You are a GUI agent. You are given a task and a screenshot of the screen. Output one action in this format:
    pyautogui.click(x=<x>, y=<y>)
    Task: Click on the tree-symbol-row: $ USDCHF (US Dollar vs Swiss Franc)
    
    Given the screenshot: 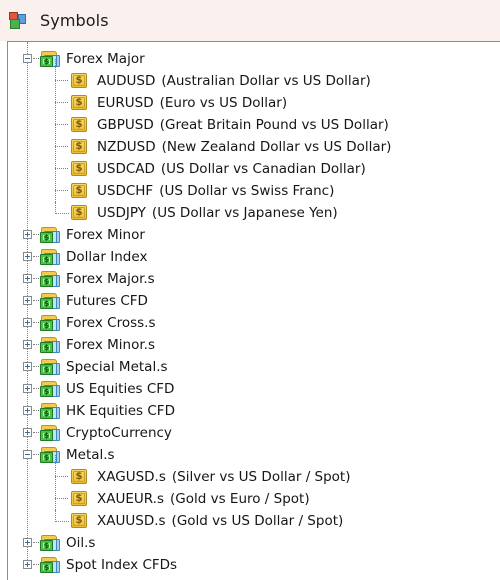 What is the action you would take?
    pyautogui.click(x=254, y=191)
    